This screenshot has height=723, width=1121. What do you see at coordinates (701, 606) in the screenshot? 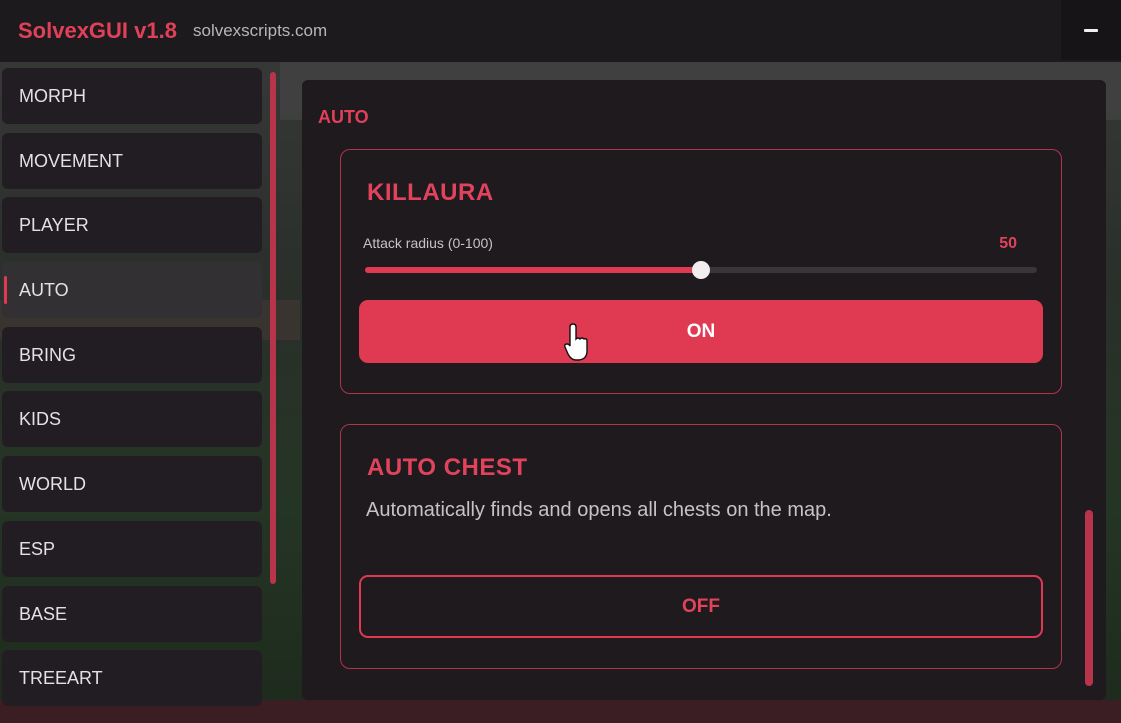
I see `auto-chest-toggle-button: OFF` at bounding box center [701, 606].